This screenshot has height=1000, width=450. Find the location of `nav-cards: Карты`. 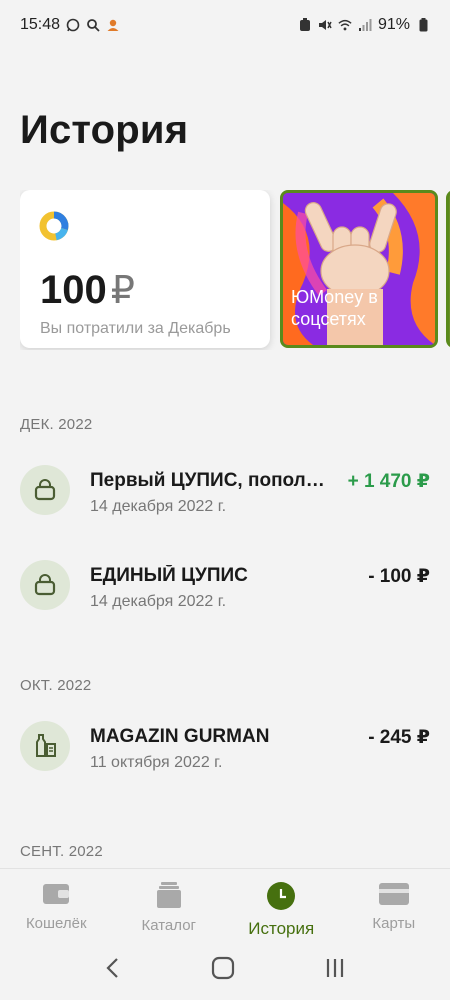

nav-cards: Карты is located at coordinates (394, 904).